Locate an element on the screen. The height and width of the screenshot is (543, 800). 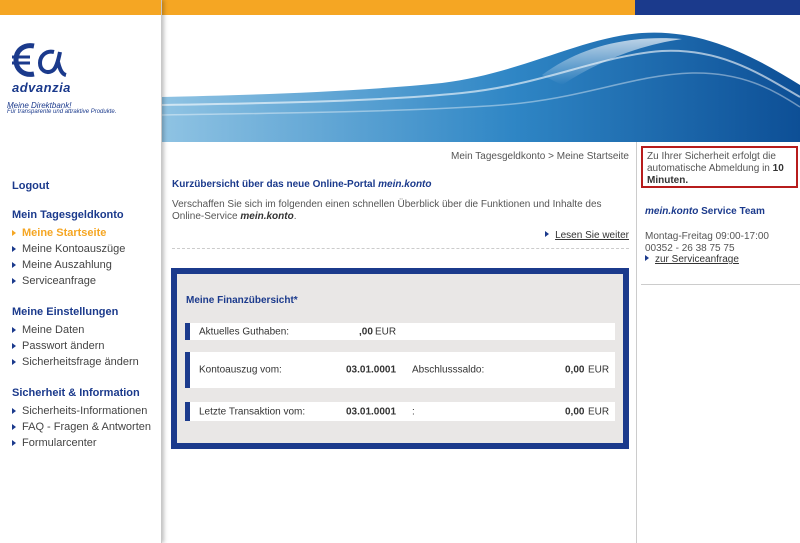
sidebar-item-passwort-aendern: Passwort ändern is located at coordinates (86, 346).